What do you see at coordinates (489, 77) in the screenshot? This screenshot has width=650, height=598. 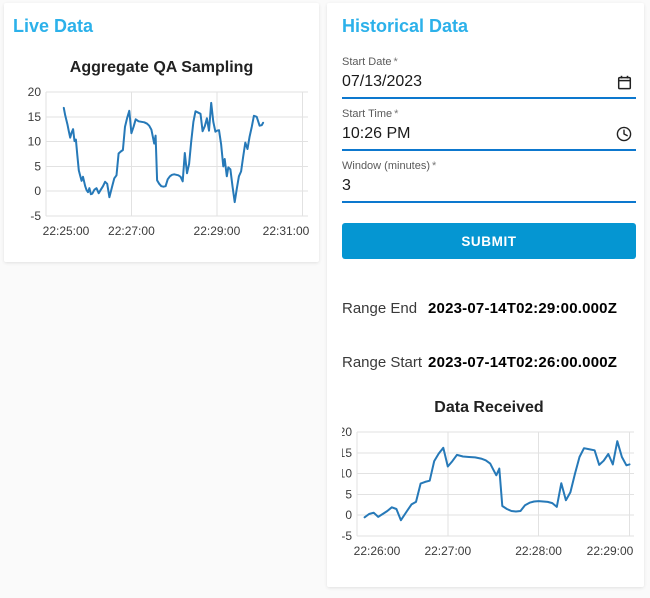 I see `start-date-field: Start Date * 07/13/2023` at bounding box center [489, 77].